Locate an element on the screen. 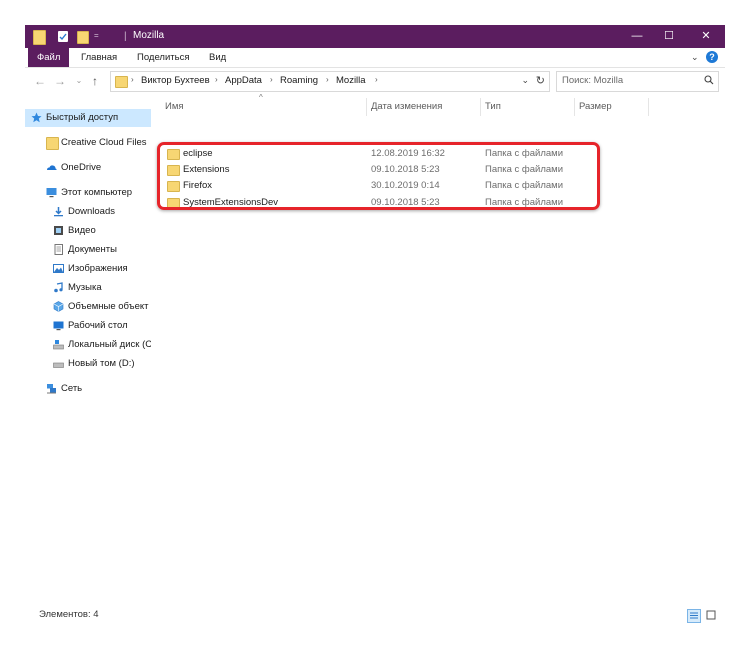 This screenshot has height=652, width=750. desktop-icon is located at coordinates (58, 325).